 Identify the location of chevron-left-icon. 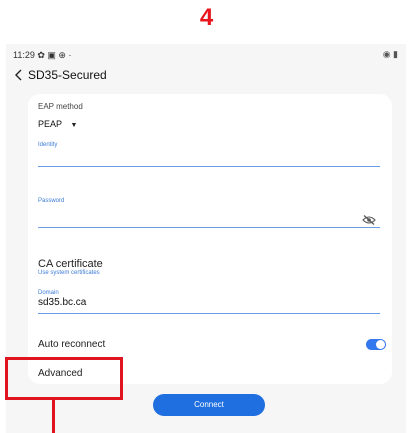
(19, 76).